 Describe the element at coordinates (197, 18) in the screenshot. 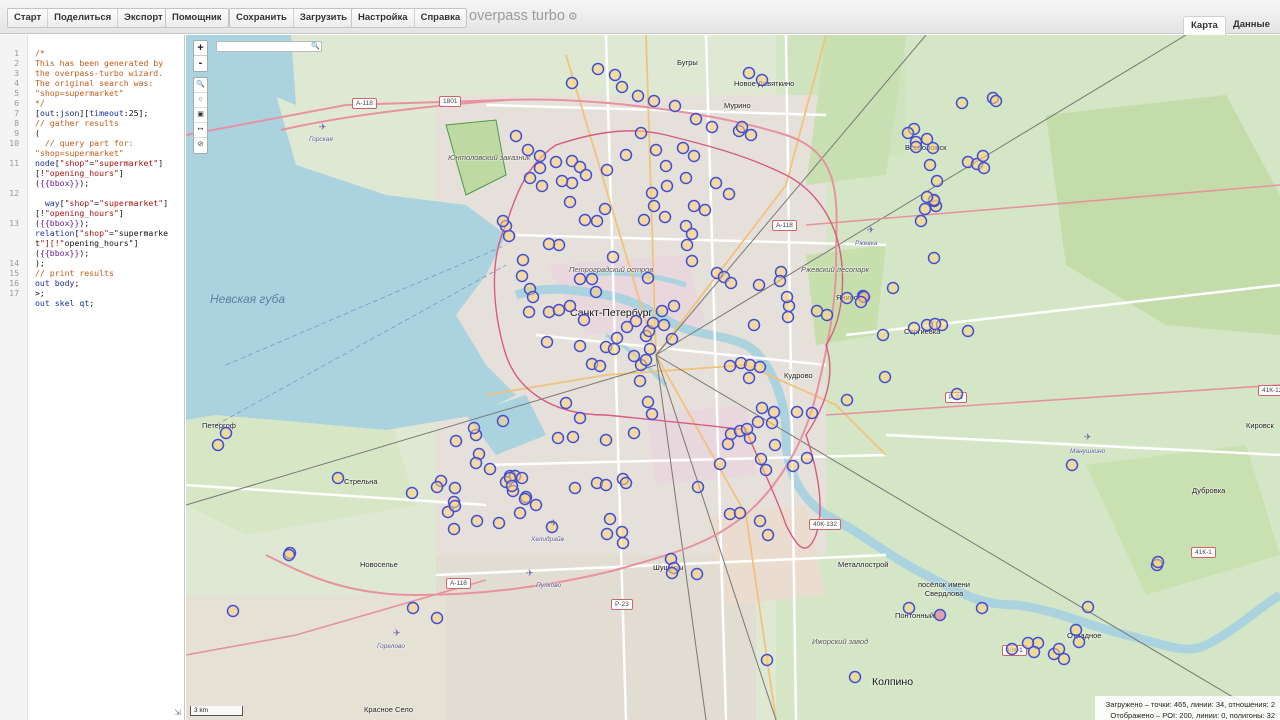

I see `wizard-button: Помощник` at that location.